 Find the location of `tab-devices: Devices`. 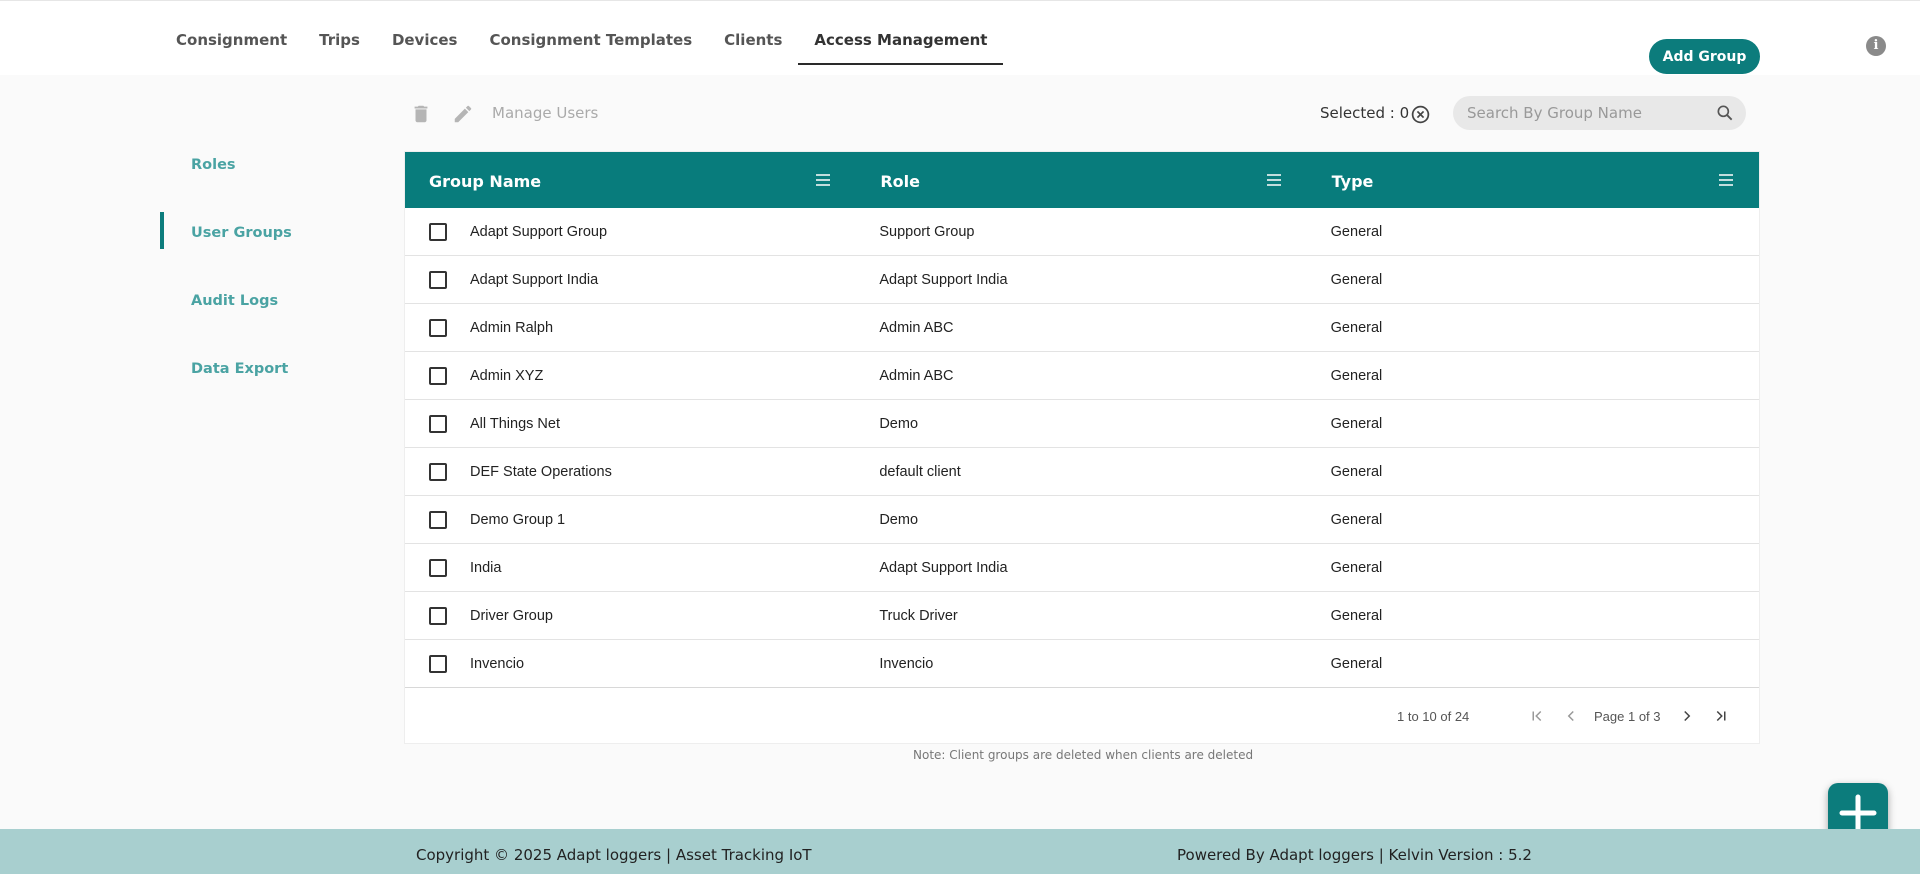

tab-devices: Devices is located at coordinates (425, 38).